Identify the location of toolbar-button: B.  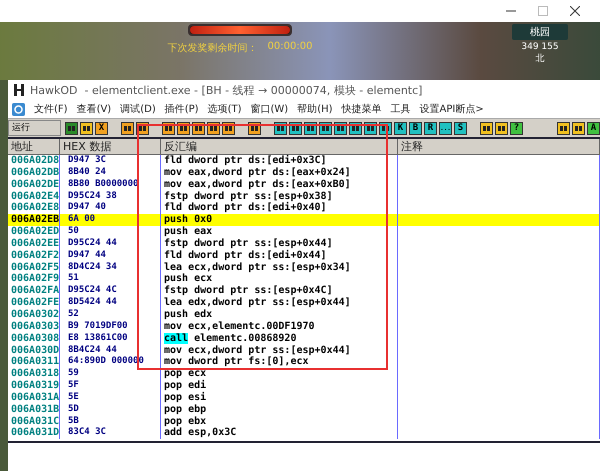
(415, 128).